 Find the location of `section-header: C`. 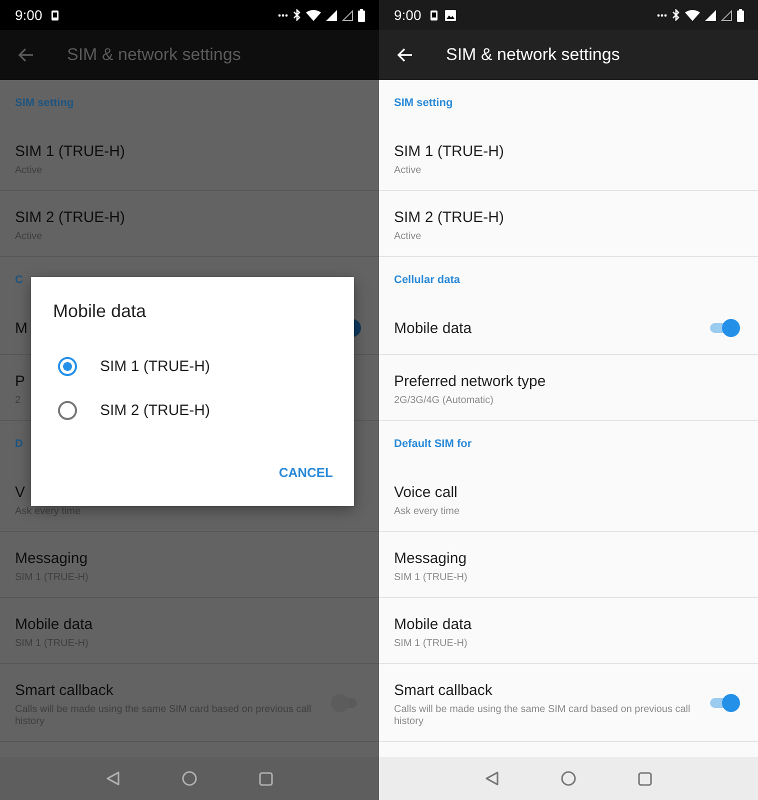

section-header: C is located at coordinates (19, 280).